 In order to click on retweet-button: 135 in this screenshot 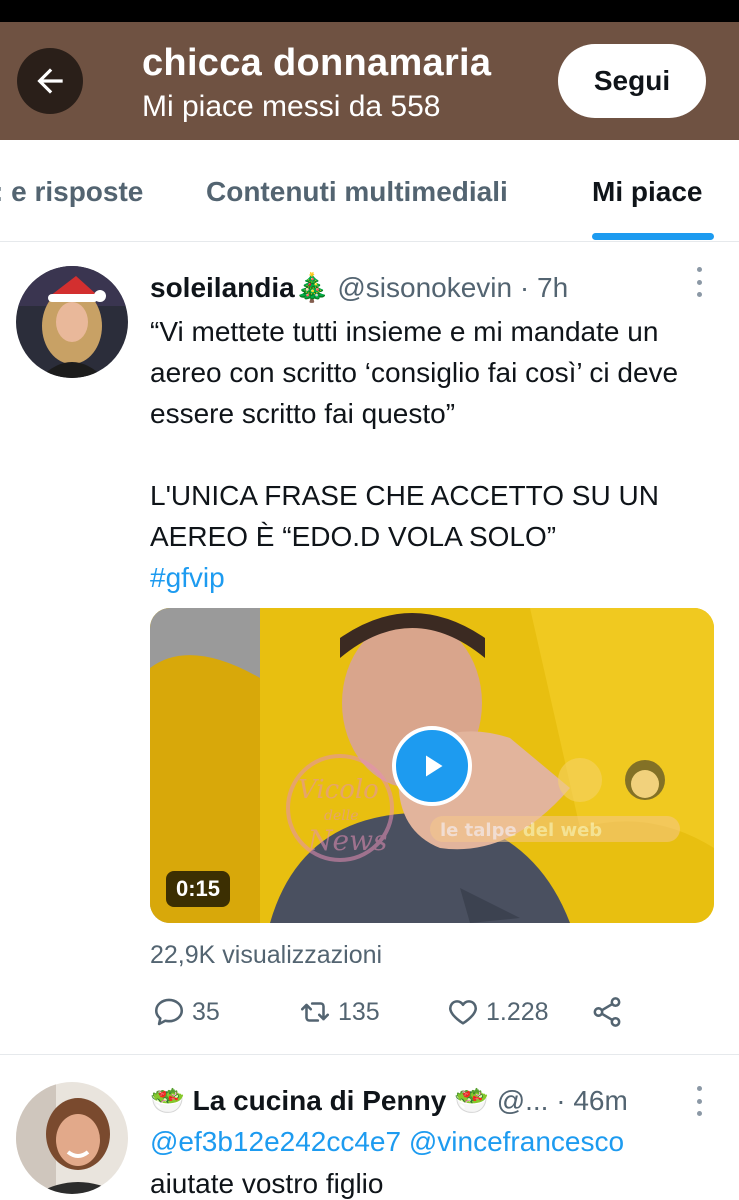, I will do `click(339, 1012)`.